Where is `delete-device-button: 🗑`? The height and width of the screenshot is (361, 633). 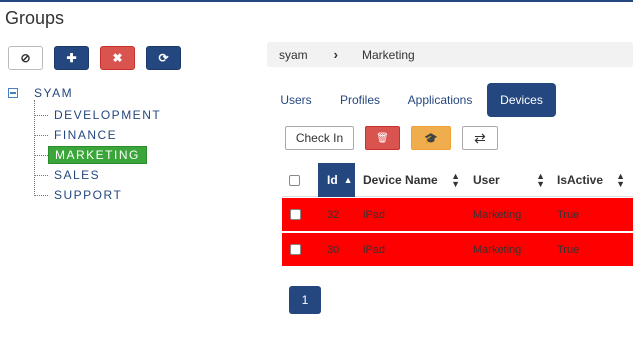 delete-device-button: 🗑 is located at coordinates (382, 138).